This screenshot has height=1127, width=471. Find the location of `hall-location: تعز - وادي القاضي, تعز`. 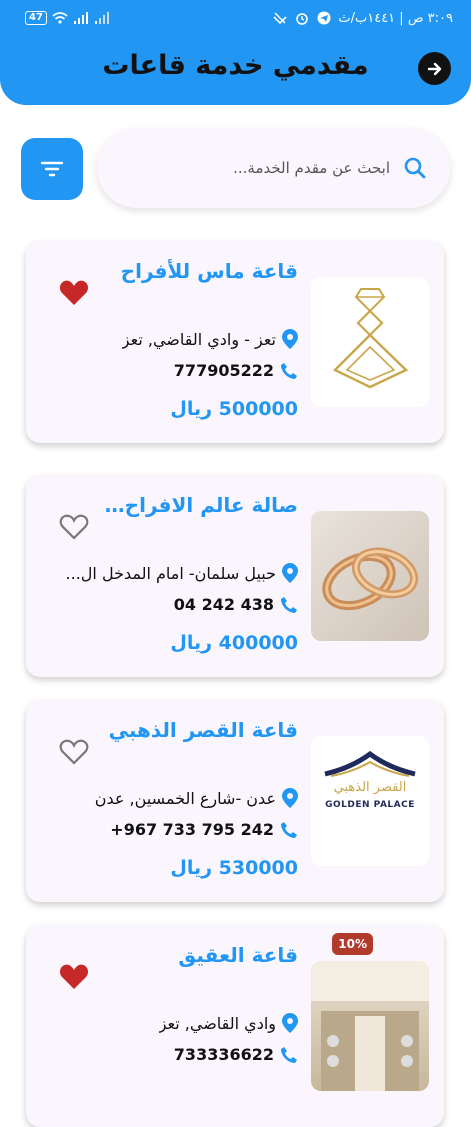

hall-location: تعز - وادي القاضي, تعز is located at coordinates (198, 339).